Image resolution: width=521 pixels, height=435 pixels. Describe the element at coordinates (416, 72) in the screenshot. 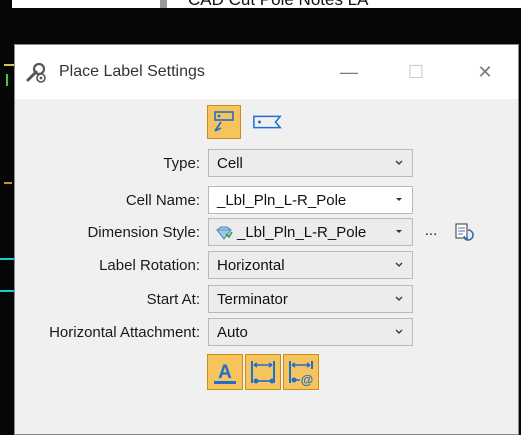

I see `maximize-button: ☐` at that location.